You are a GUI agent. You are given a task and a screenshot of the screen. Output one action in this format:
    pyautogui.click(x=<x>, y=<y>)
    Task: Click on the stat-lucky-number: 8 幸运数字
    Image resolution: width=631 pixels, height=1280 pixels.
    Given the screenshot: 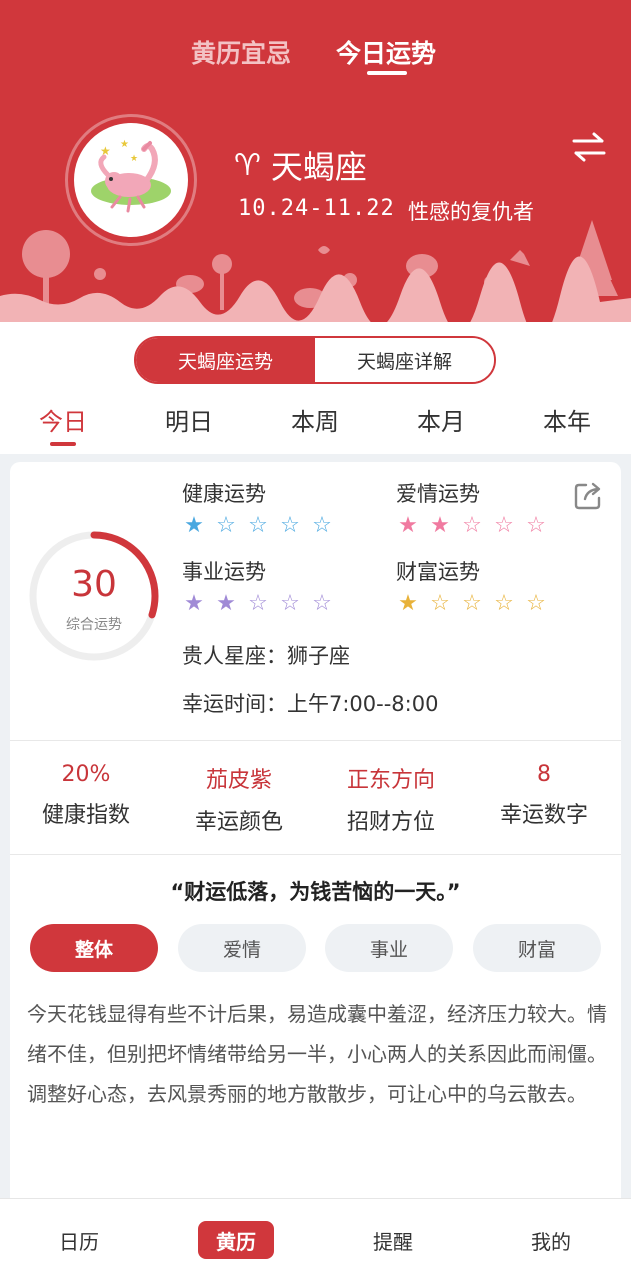 What is the action you would take?
    pyautogui.click(x=544, y=795)
    